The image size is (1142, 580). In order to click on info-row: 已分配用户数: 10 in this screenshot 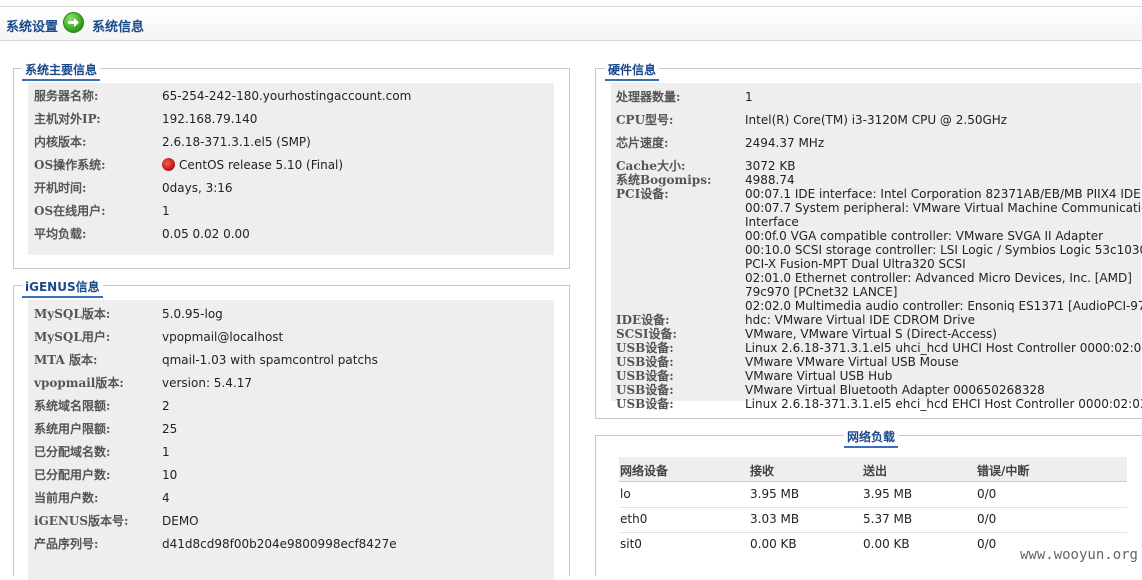, I will do `click(291, 475)`.